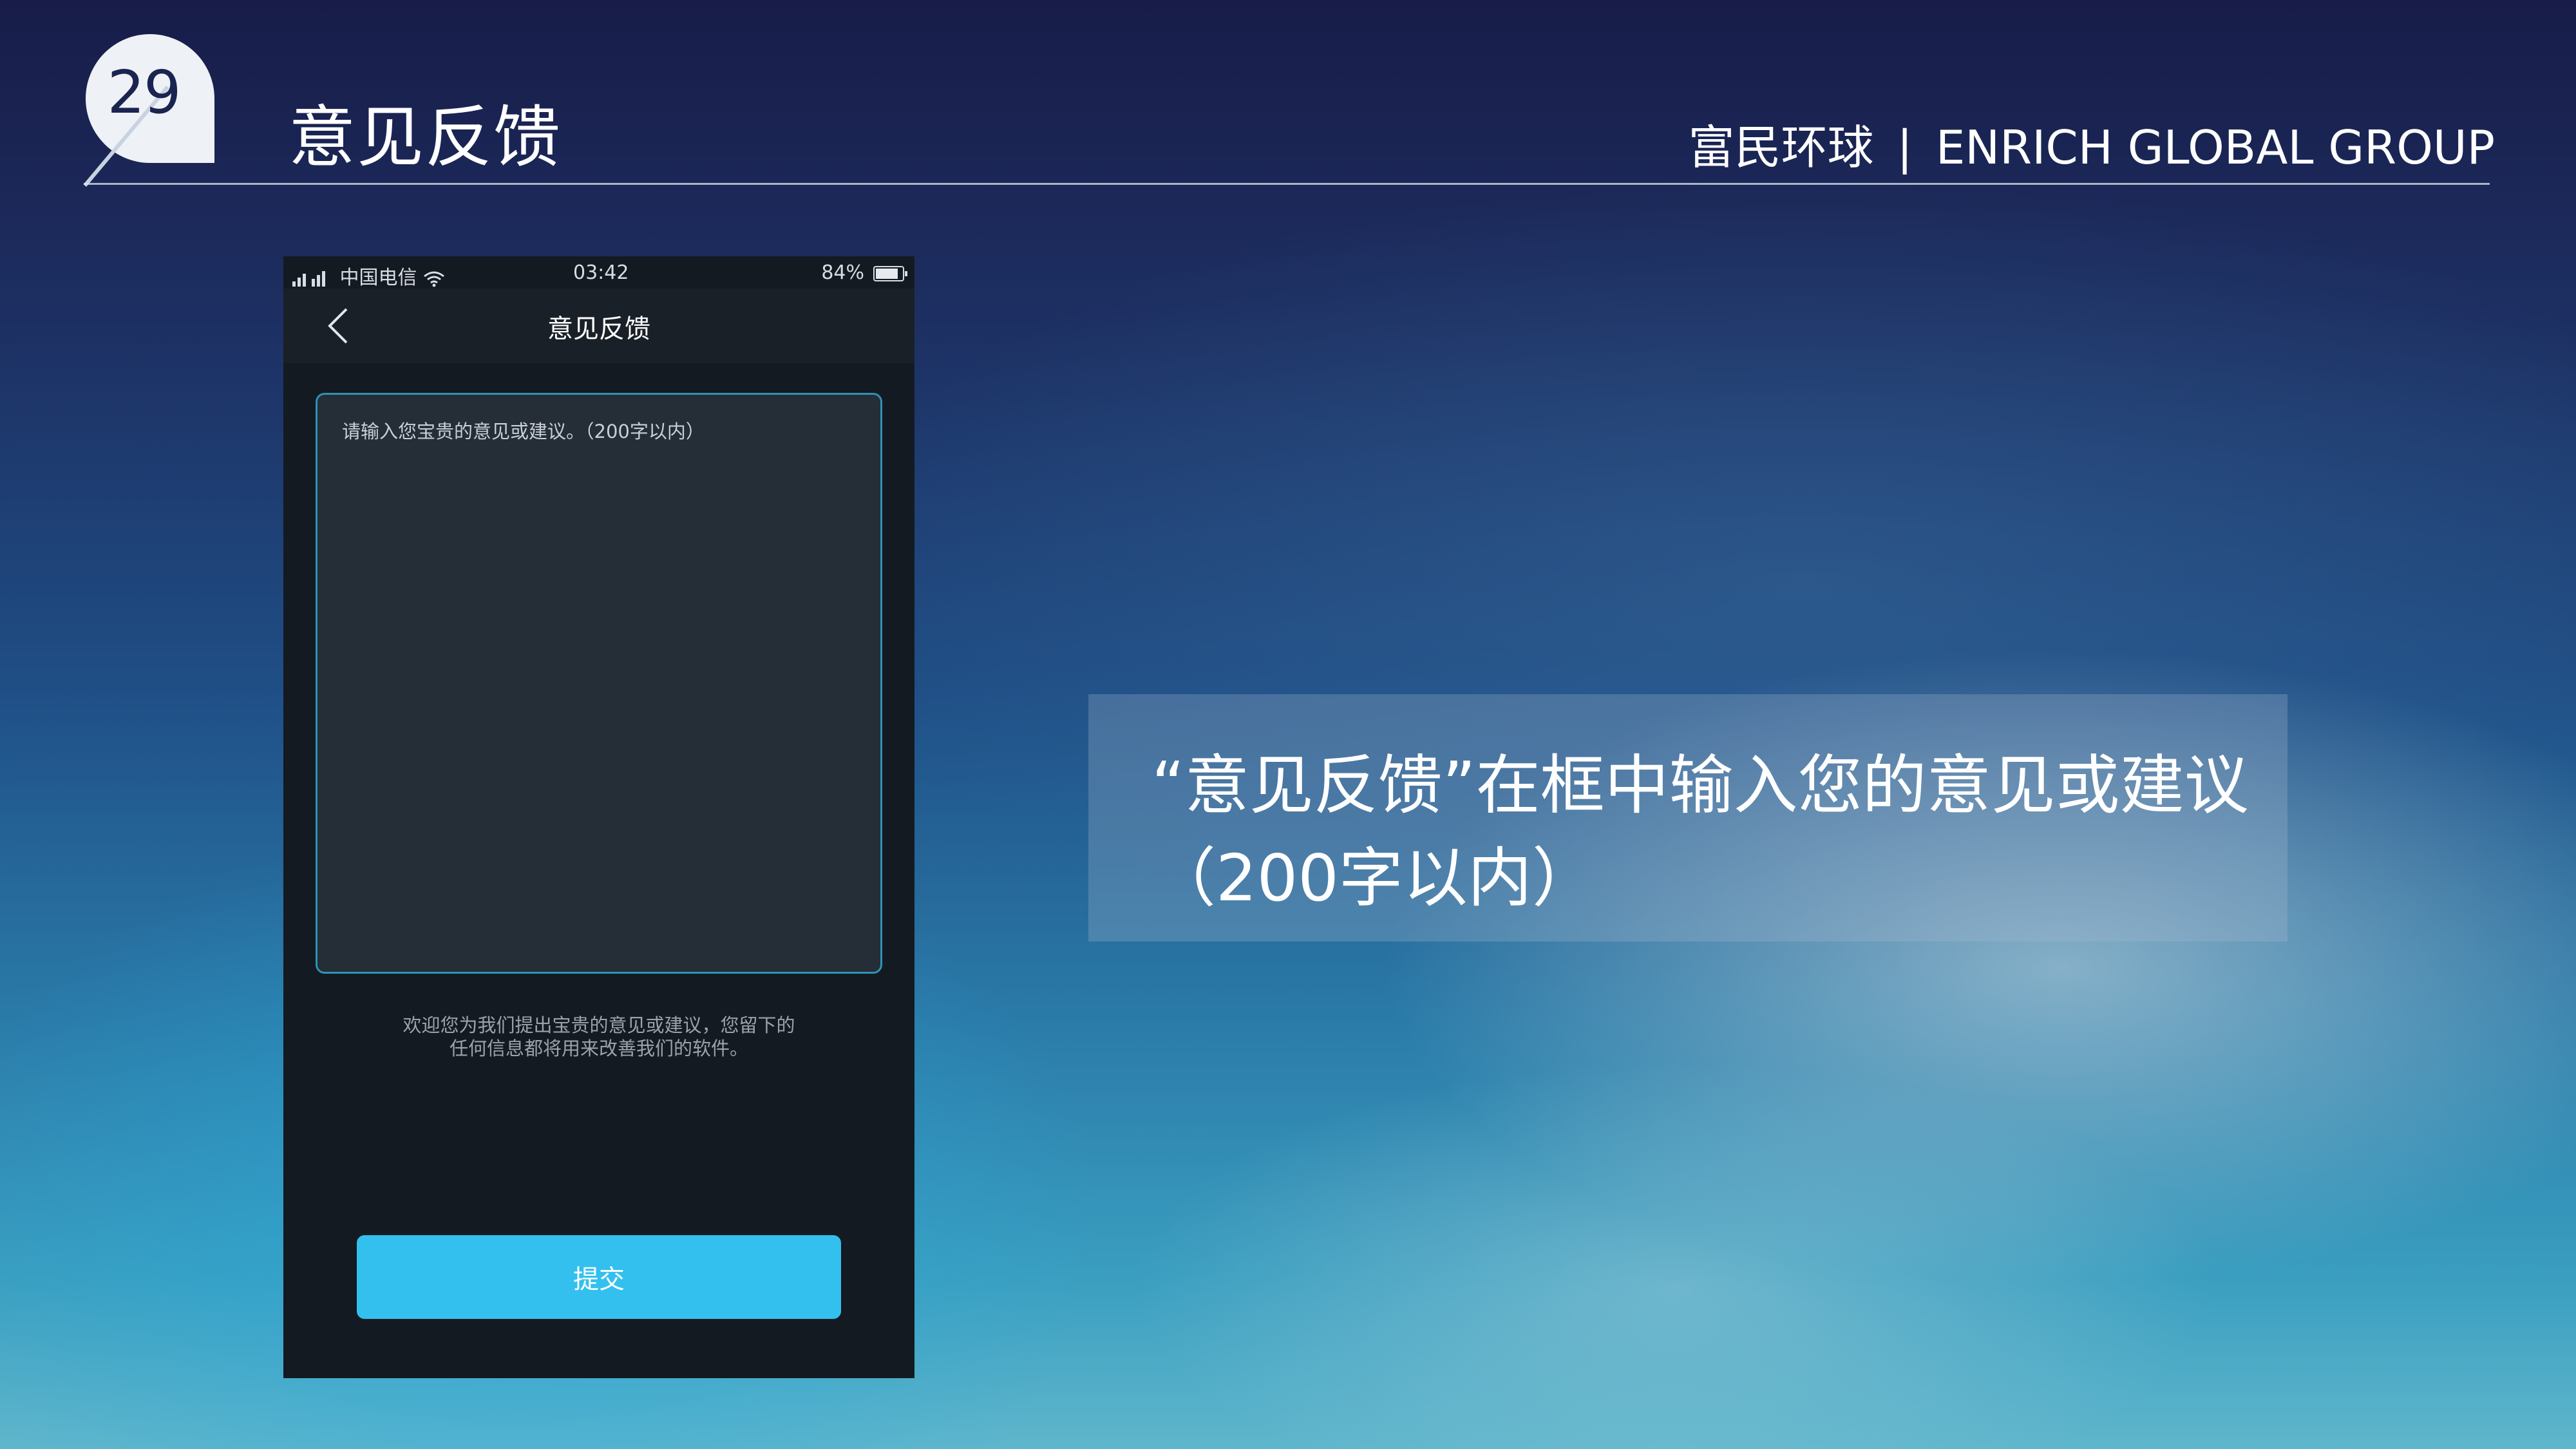 The height and width of the screenshot is (1449, 2576). I want to click on feedback-input, so click(599, 684).